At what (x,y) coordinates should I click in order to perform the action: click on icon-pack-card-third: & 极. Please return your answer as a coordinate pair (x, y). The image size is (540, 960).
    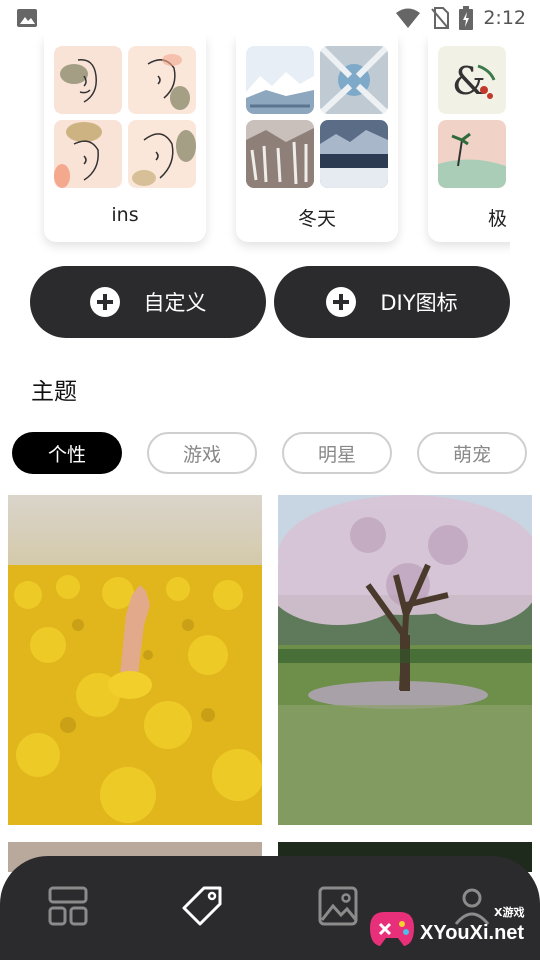
    Looking at the image, I should click on (469, 139).